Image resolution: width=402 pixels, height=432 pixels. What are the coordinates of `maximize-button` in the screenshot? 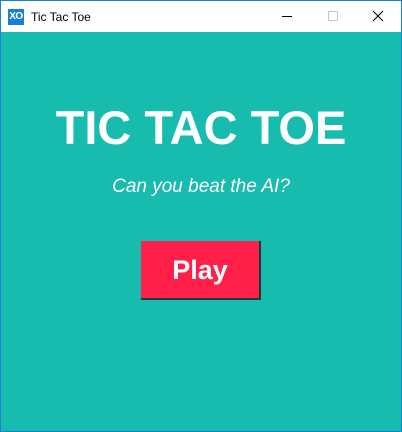 It's located at (333, 16).